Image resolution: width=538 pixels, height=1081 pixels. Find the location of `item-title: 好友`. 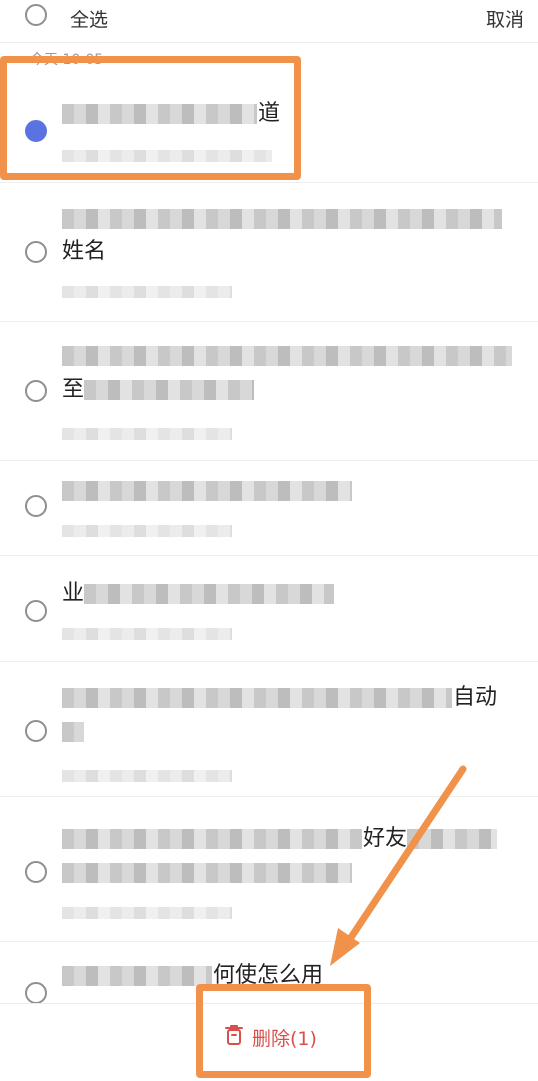

item-title: 好友 is located at coordinates (289, 839).